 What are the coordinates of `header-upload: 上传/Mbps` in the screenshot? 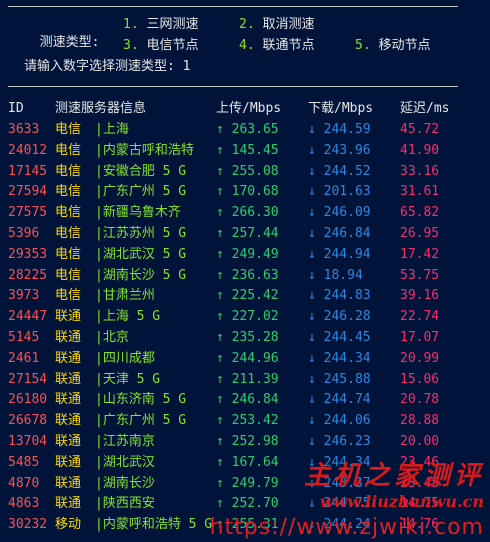 It's located at (249, 108).